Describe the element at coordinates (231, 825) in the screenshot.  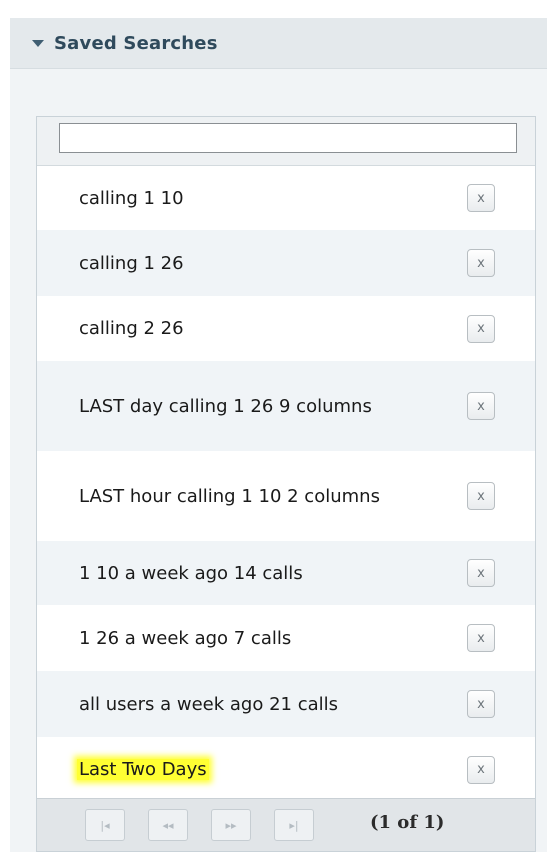
I see `next-page-icon: ▸▸` at that location.